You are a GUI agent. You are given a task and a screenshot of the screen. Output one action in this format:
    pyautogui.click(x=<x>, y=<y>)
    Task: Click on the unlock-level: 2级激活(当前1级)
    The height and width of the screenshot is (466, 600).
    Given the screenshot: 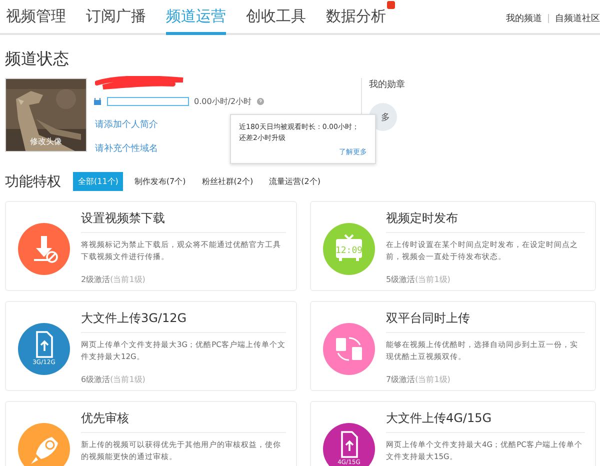 What is the action you would take?
    pyautogui.click(x=113, y=279)
    